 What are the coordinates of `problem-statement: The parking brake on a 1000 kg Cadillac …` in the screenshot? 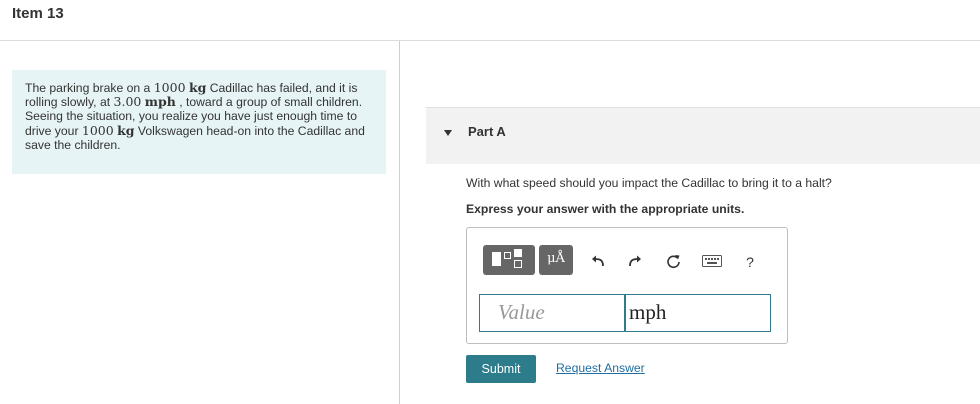 It's located at (199, 122).